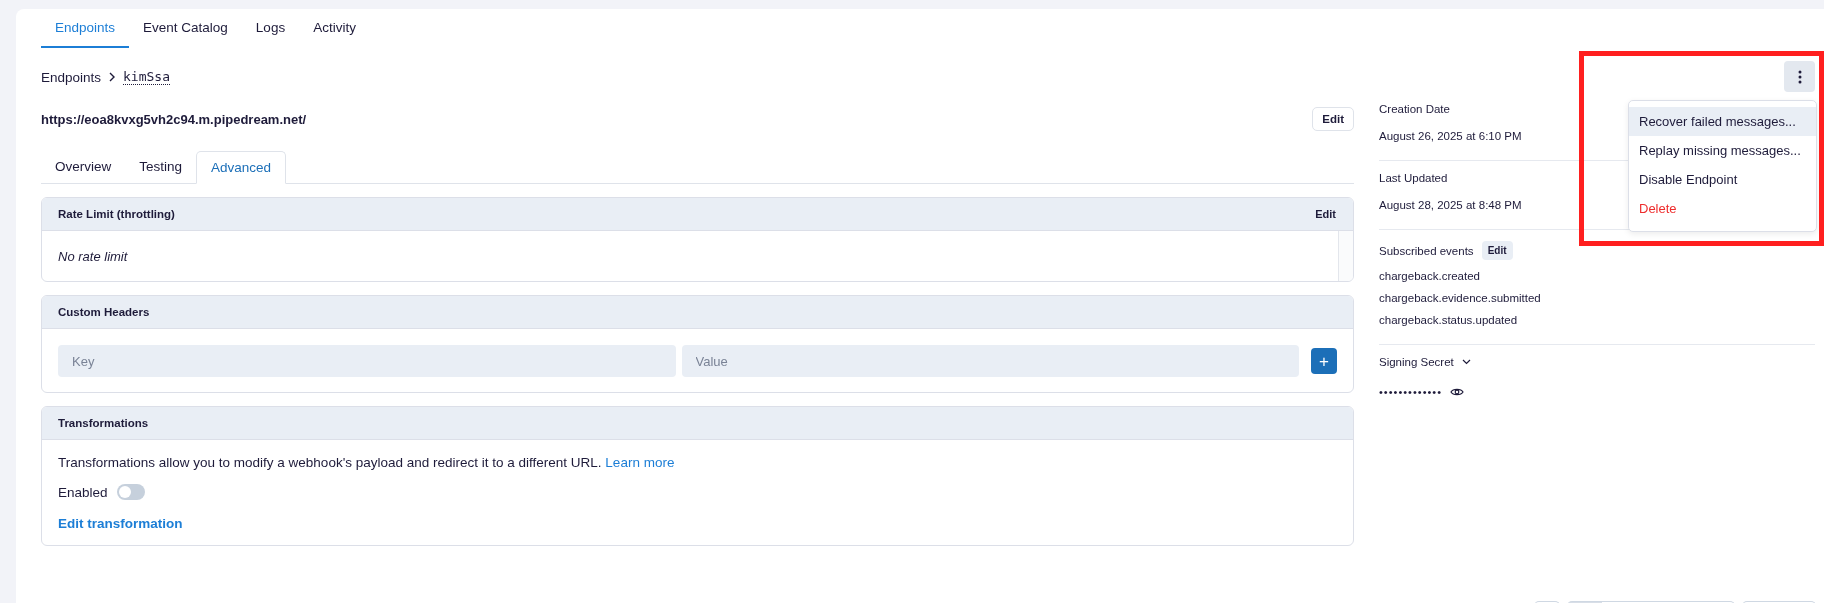 This screenshot has height=603, width=1824. I want to click on toggle-switch, so click(130, 492).